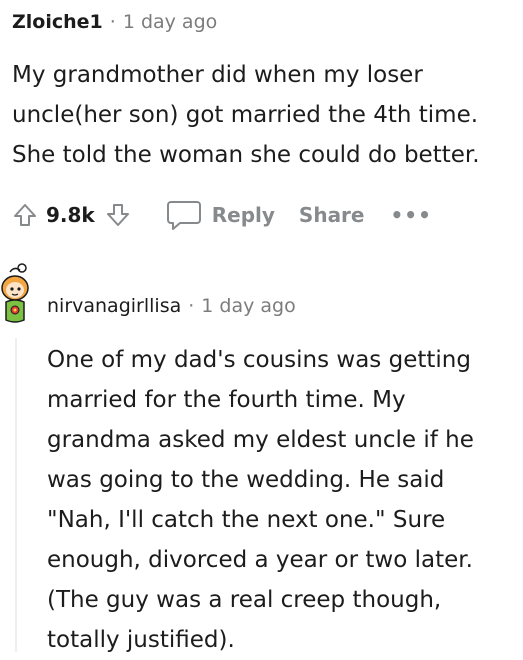 Image resolution: width=523 pixels, height=660 pixels. I want to click on user-avatar, so click(17, 298).